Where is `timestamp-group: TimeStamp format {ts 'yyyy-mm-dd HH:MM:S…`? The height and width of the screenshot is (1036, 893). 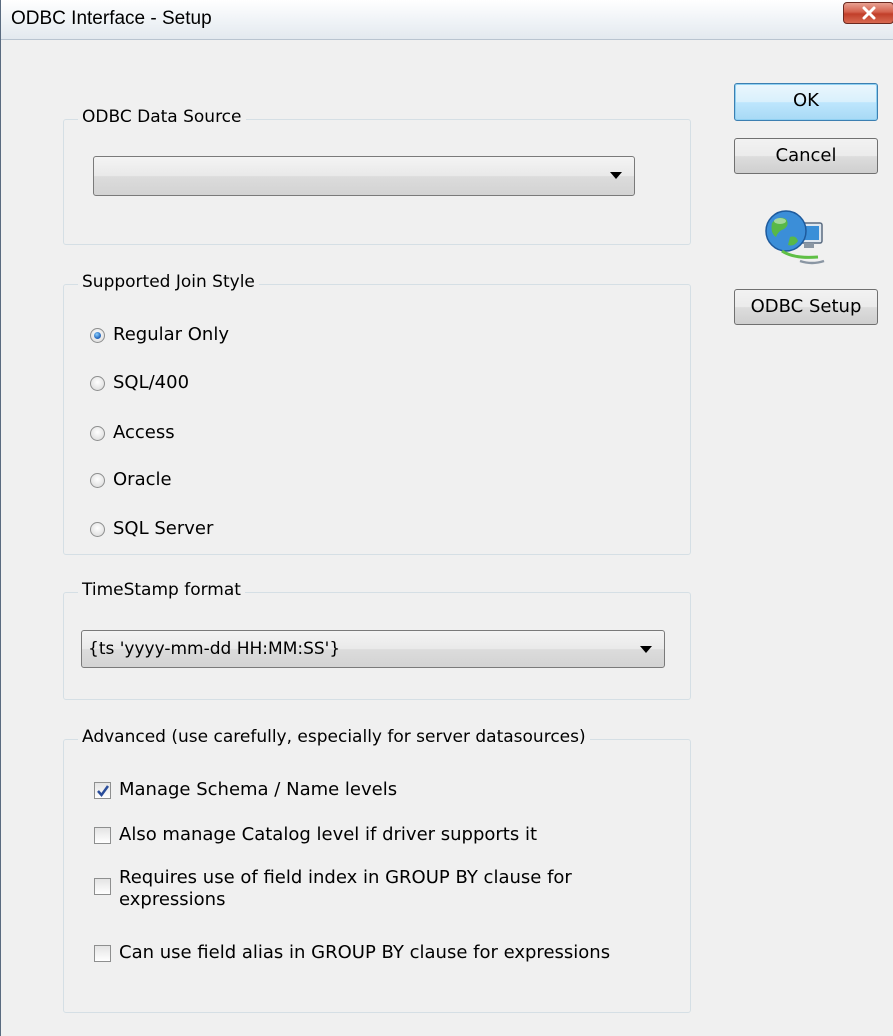 timestamp-group: TimeStamp format {ts 'yyyy-mm-dd HH:MM:S… is located at coordinates (377, 640).